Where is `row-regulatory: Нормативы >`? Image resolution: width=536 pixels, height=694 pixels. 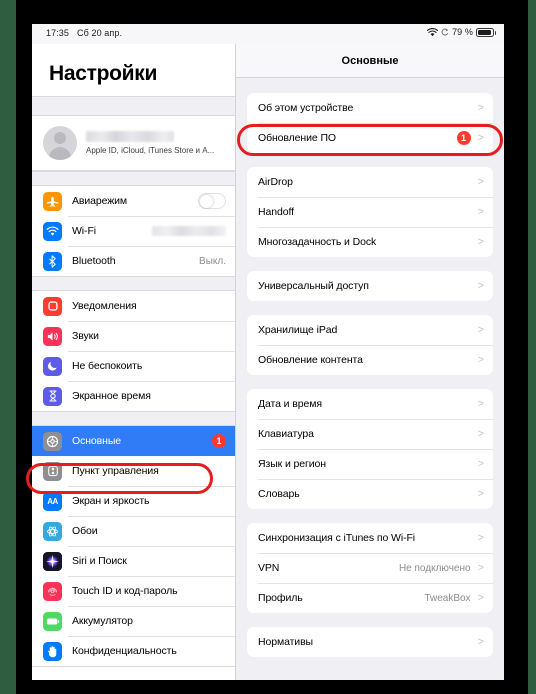
row-regulatory: Нормативы > is located at coordinates (370, 642).